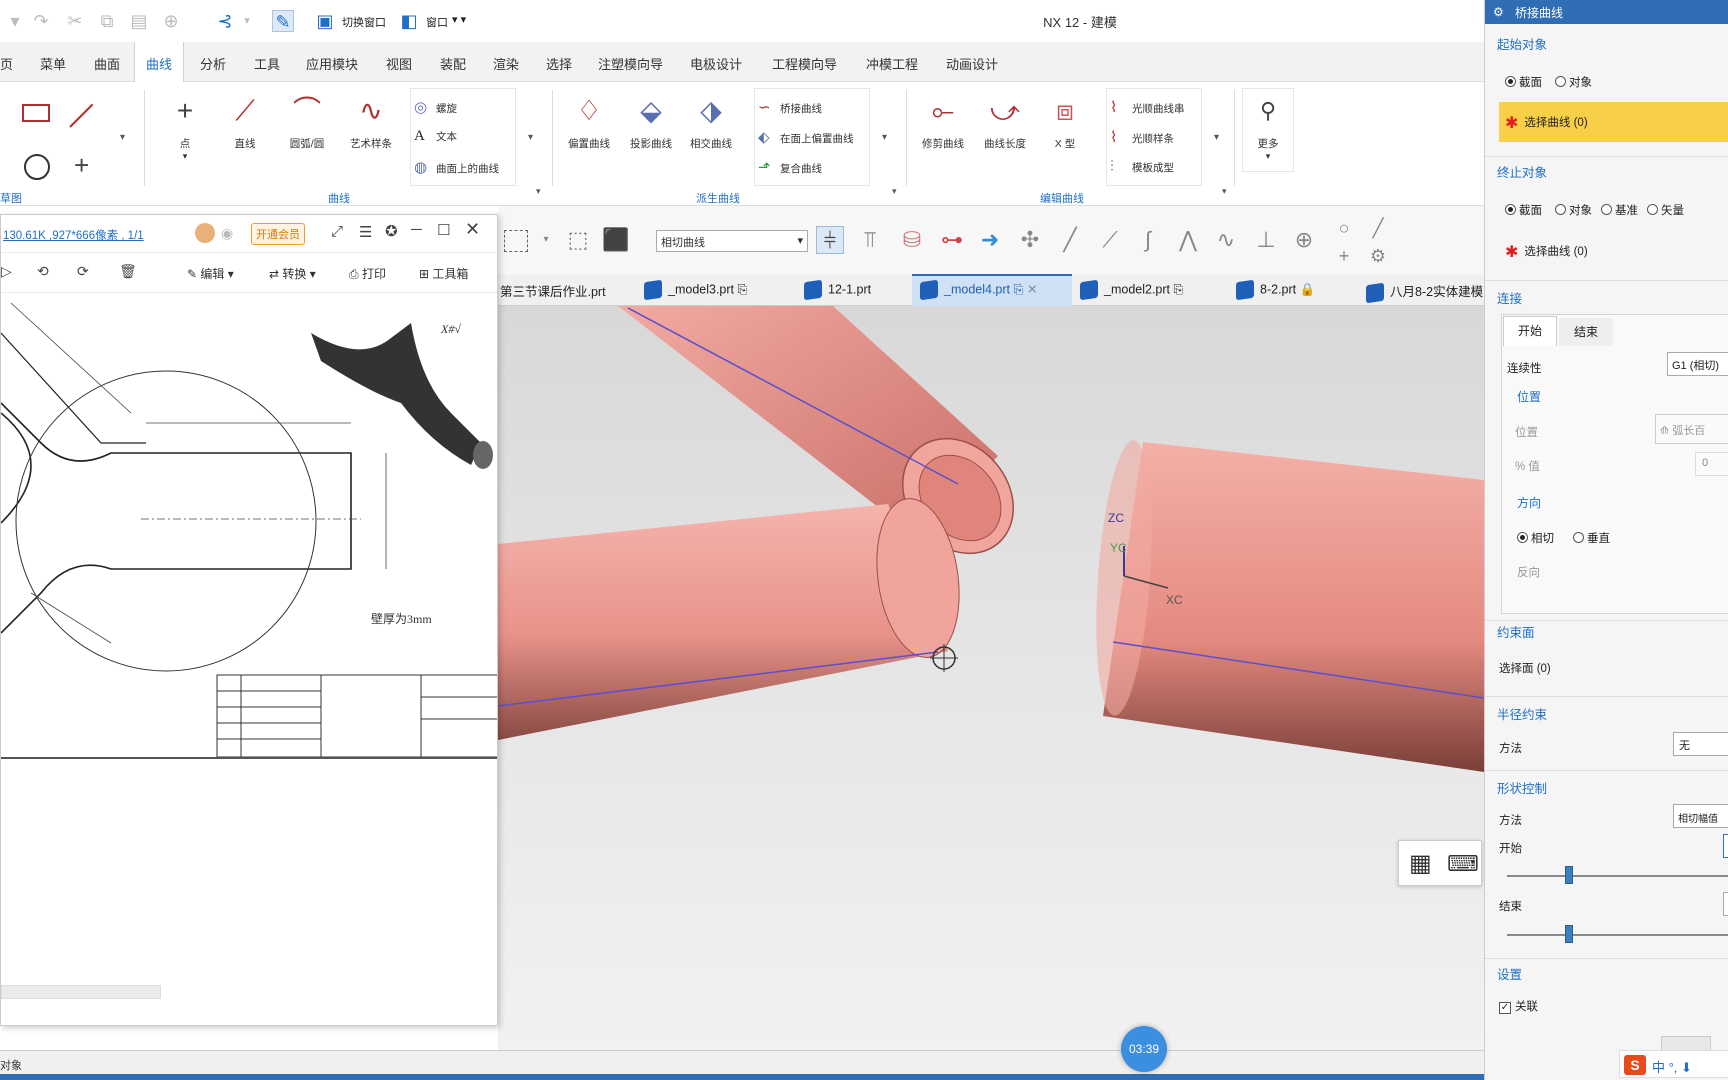 The height and width of the screenshot is (1080, 1728). Describe the element at coordinates (43, 271) in the screenshot. I see `rotate-left-icon: ⟲` at that location.